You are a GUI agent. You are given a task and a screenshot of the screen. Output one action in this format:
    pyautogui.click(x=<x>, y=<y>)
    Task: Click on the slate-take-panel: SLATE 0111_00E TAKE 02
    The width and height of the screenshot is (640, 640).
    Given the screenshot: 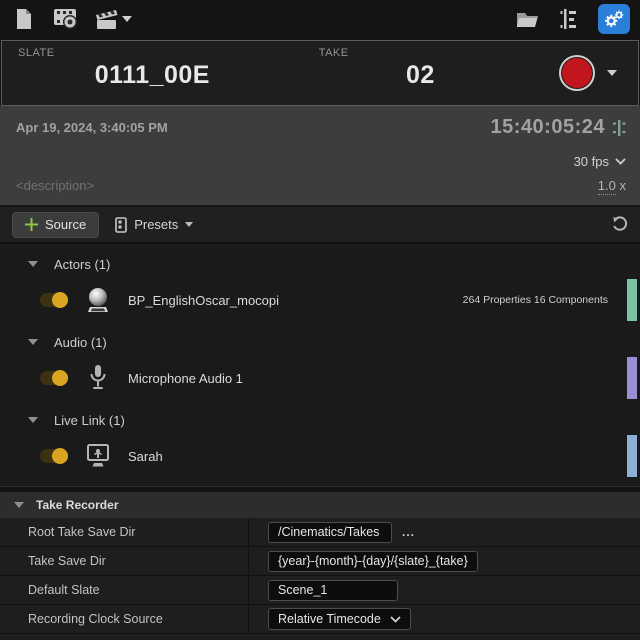 What is the action you would take?
    pyautogui.click(x=320, y=73)
    